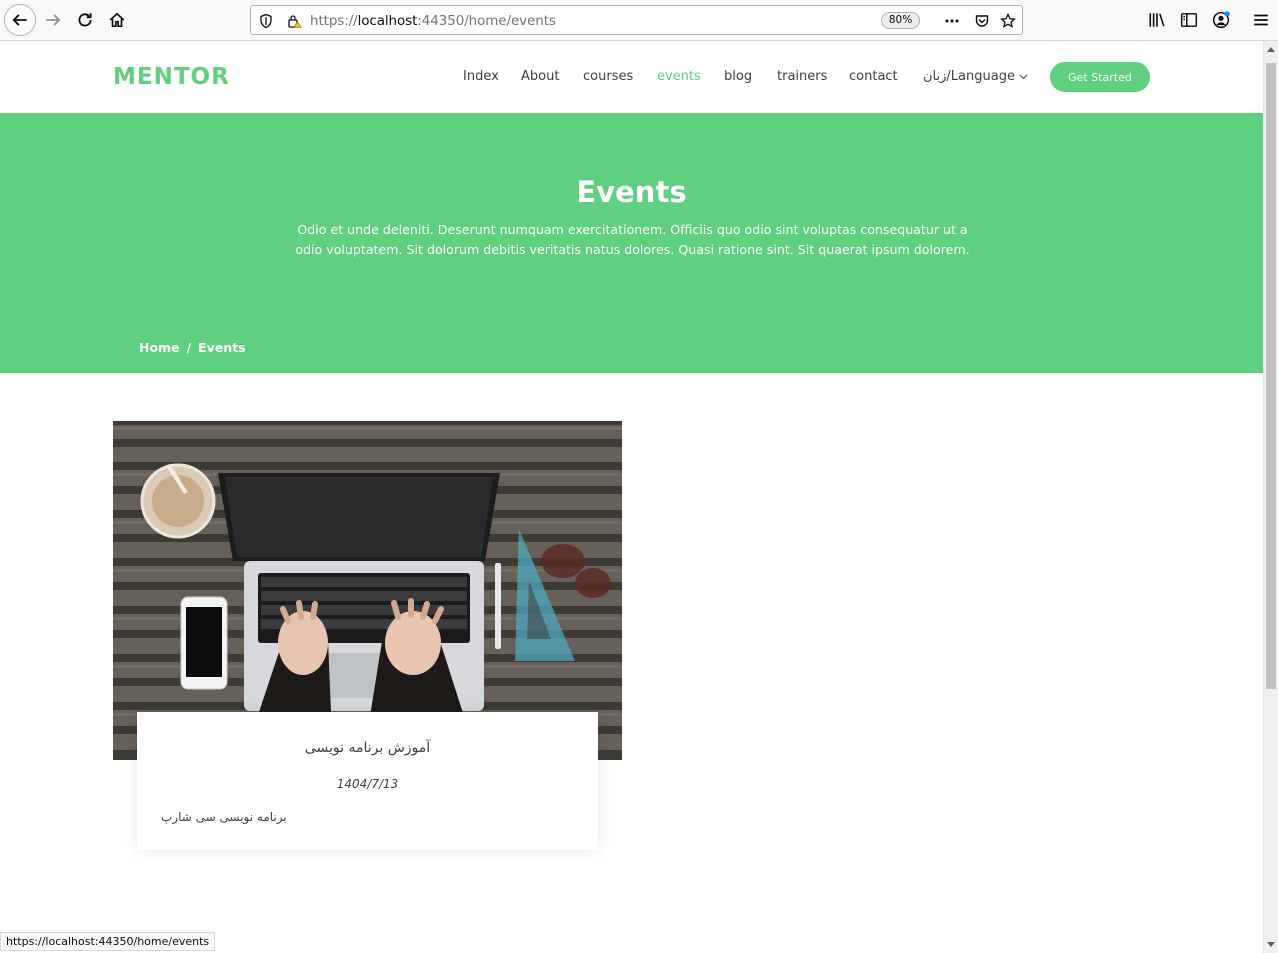 The height and width of the screenshot is (953, 1278). I want to click on url-scheme: https://, so click(334, 21).